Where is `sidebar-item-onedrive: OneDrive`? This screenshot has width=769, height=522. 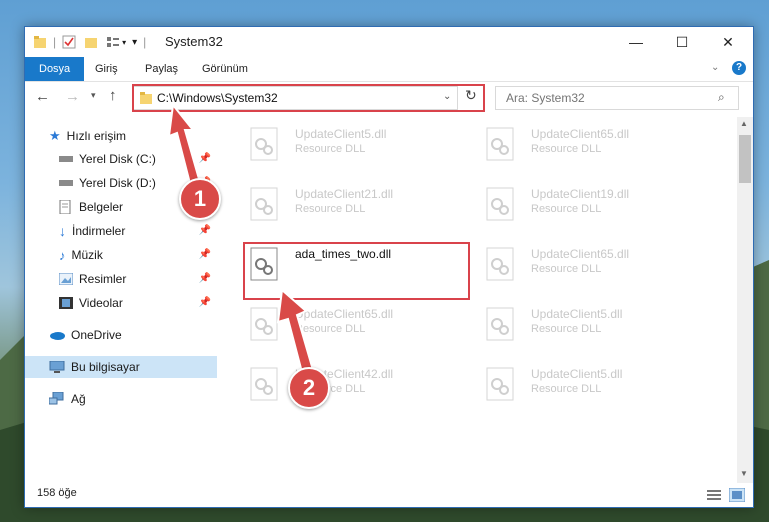
sidebar-item-onedrive: OneDrive is located at coordinates (121, 335).